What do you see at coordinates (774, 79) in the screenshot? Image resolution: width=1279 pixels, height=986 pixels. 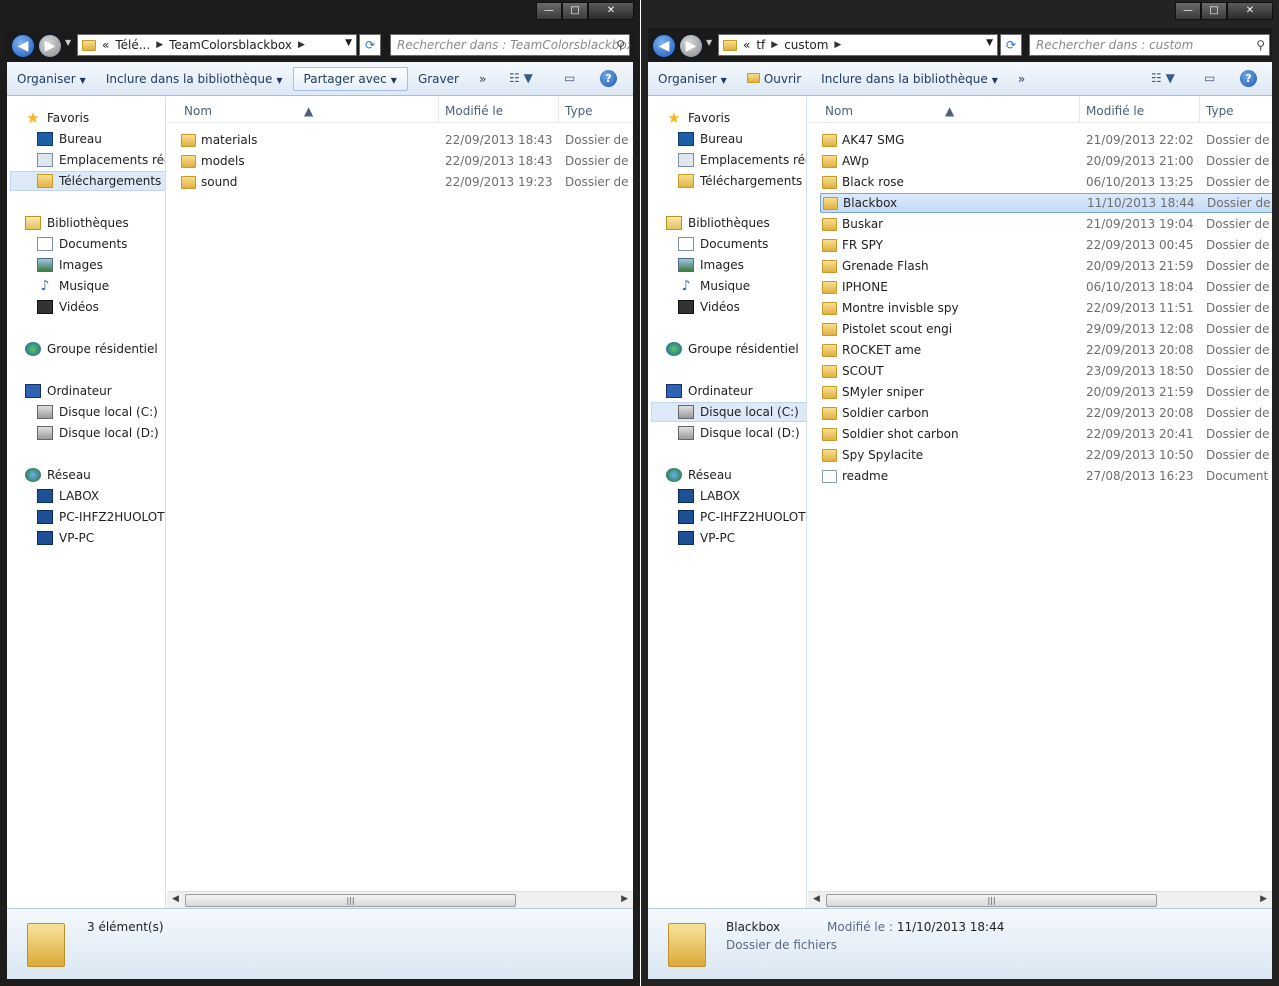 I see `open-button: Ouvrir` at bounding box center [774, 79].